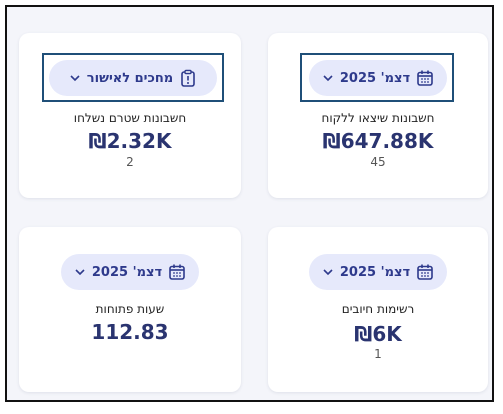 This screenshot has width=503, height=414. I want to click on pending-filter-label: מחכים לאישור, so click(130, 78).